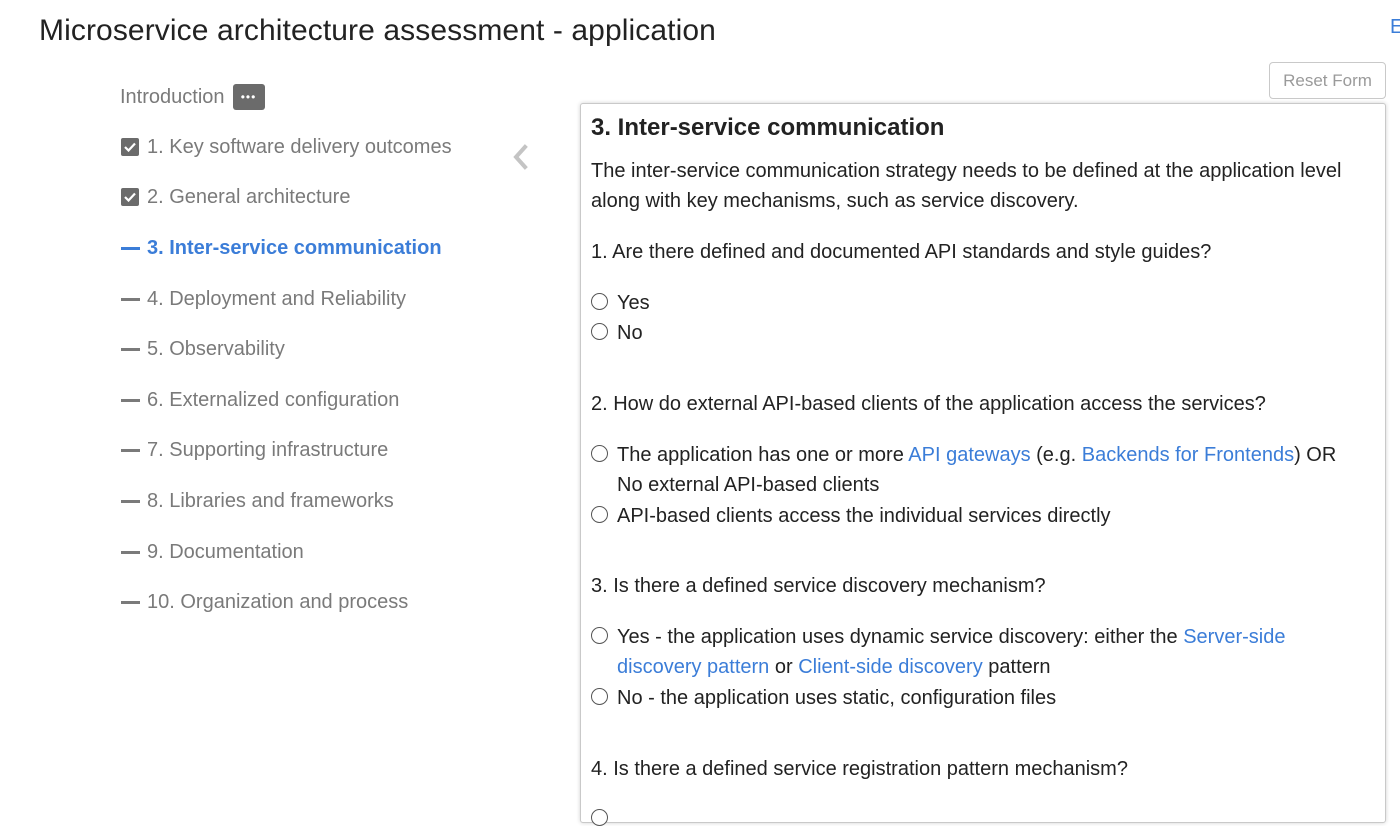 The image size is (1400, 826). What do you see at coordinates (693, 667) in the screenshot?
I see `server-side-discovery-link-cont: discovery pattern` at bounding box center [693, 667].